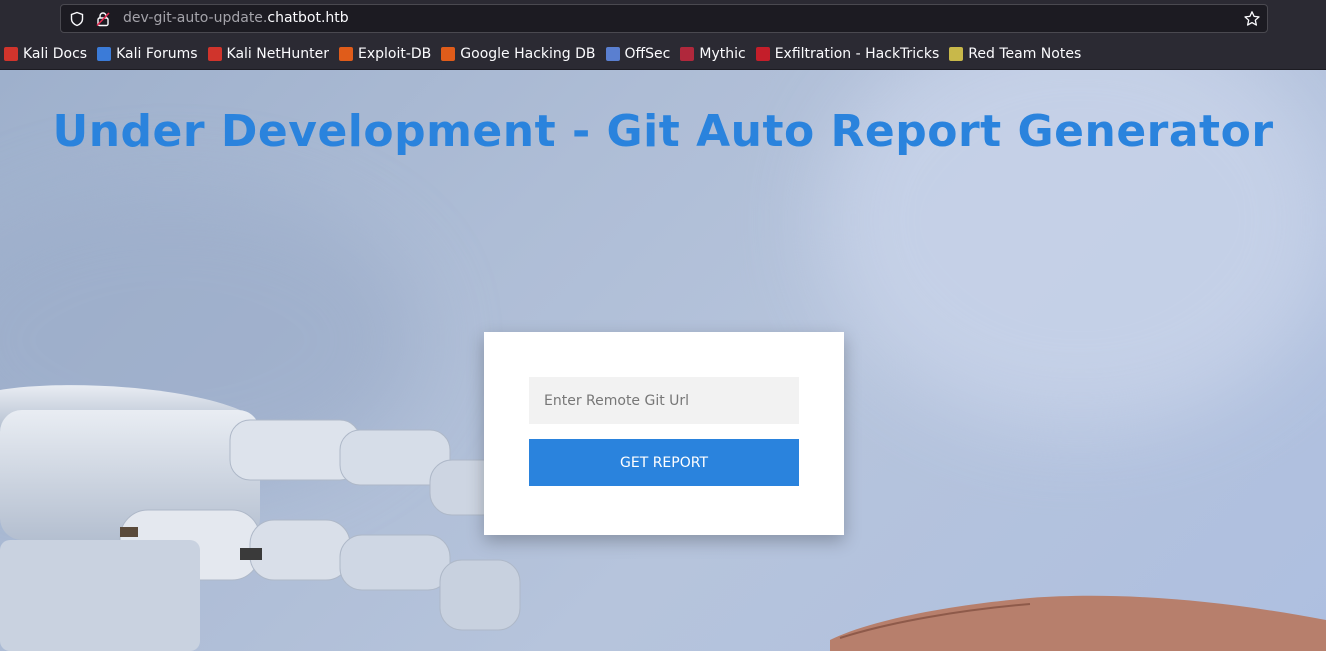 The width and height of the screenshot is (1326, 651). I want to click on shield-icon, so click(77, 19).